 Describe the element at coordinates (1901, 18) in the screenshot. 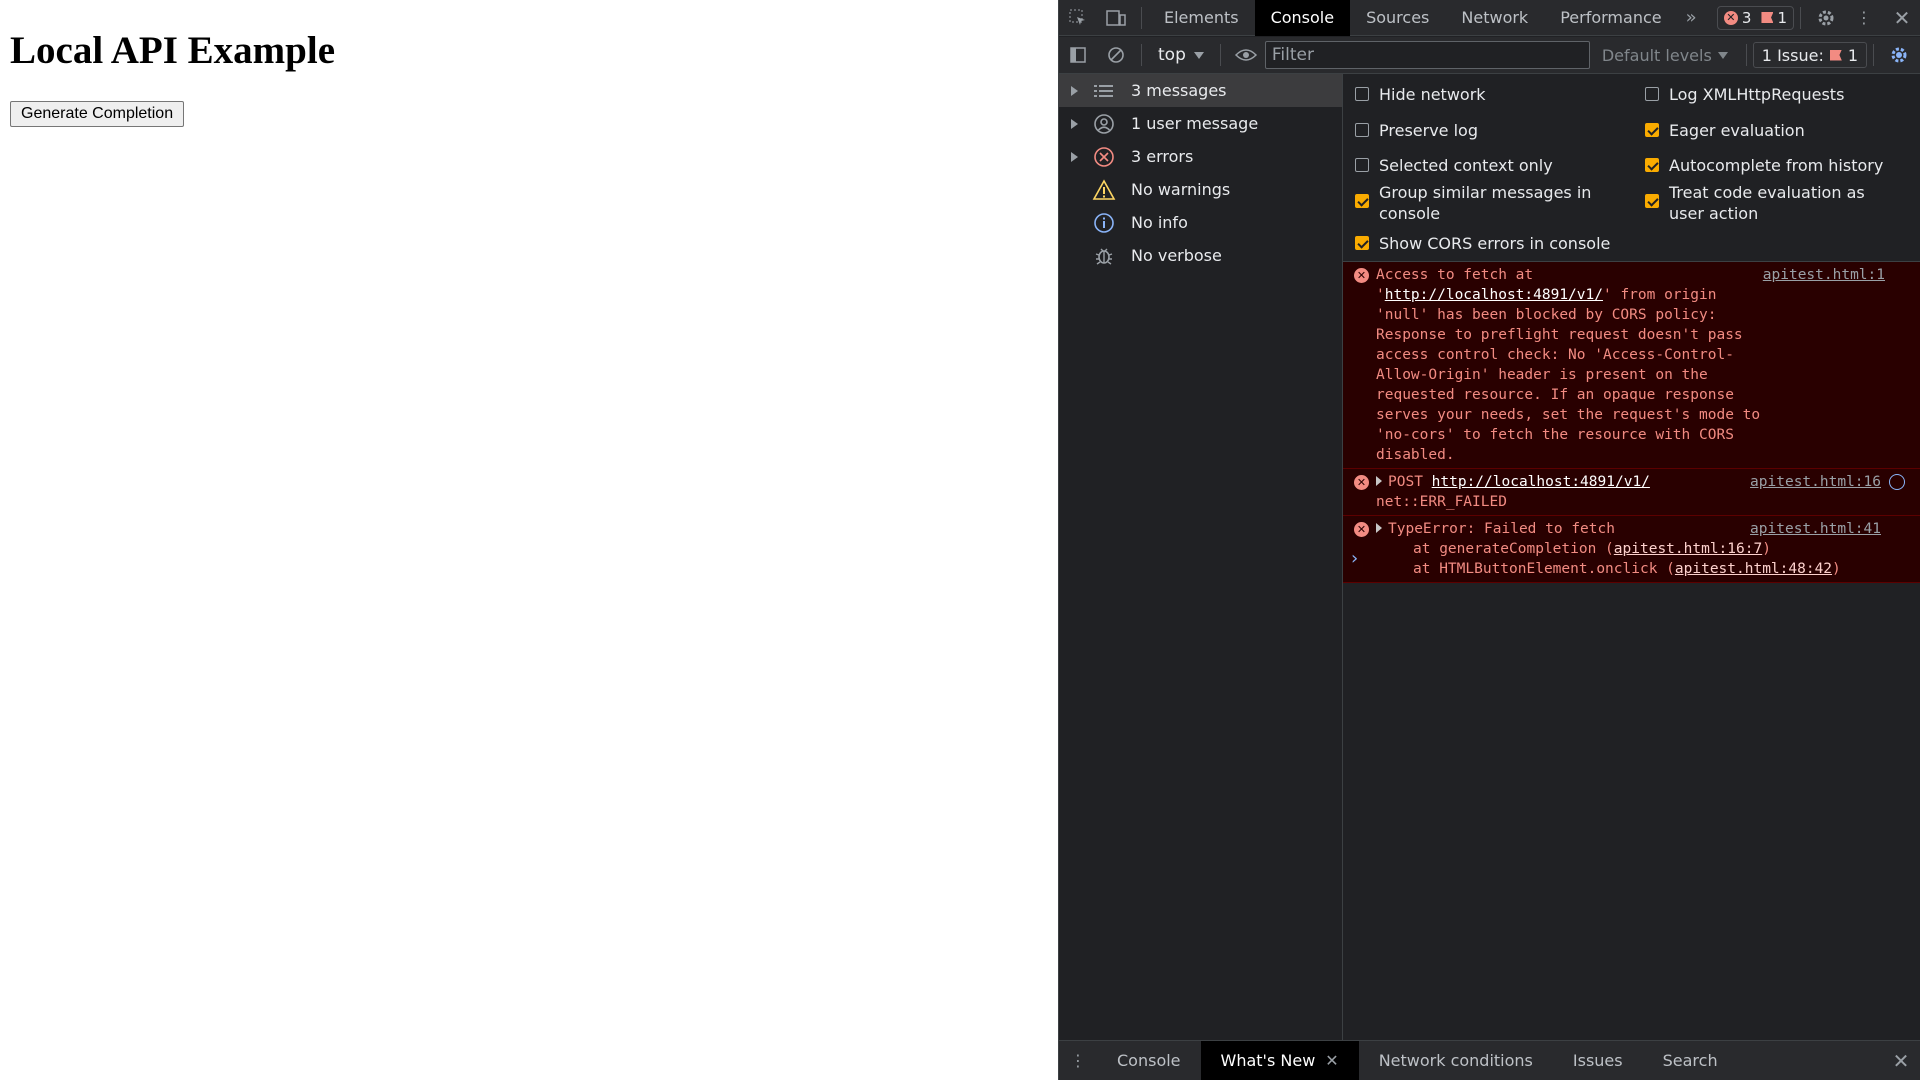

I see `close-devtools-icon: ✕` at that location.